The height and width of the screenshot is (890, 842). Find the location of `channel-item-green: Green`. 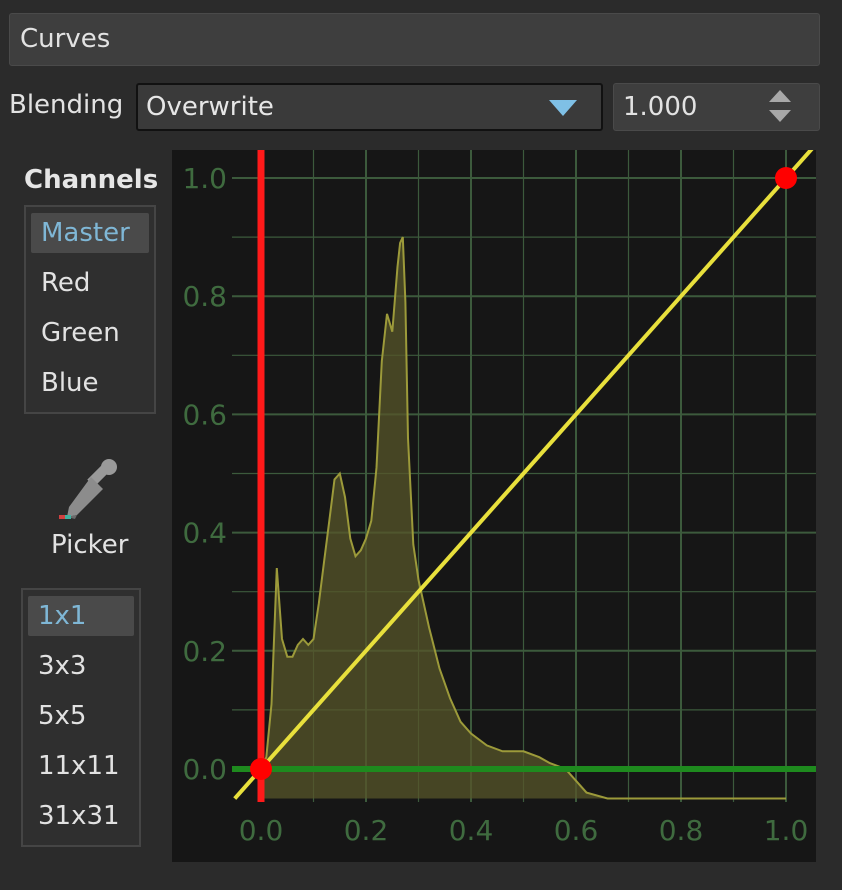

channel-item-green: Green is located at coordinates (90, 333).